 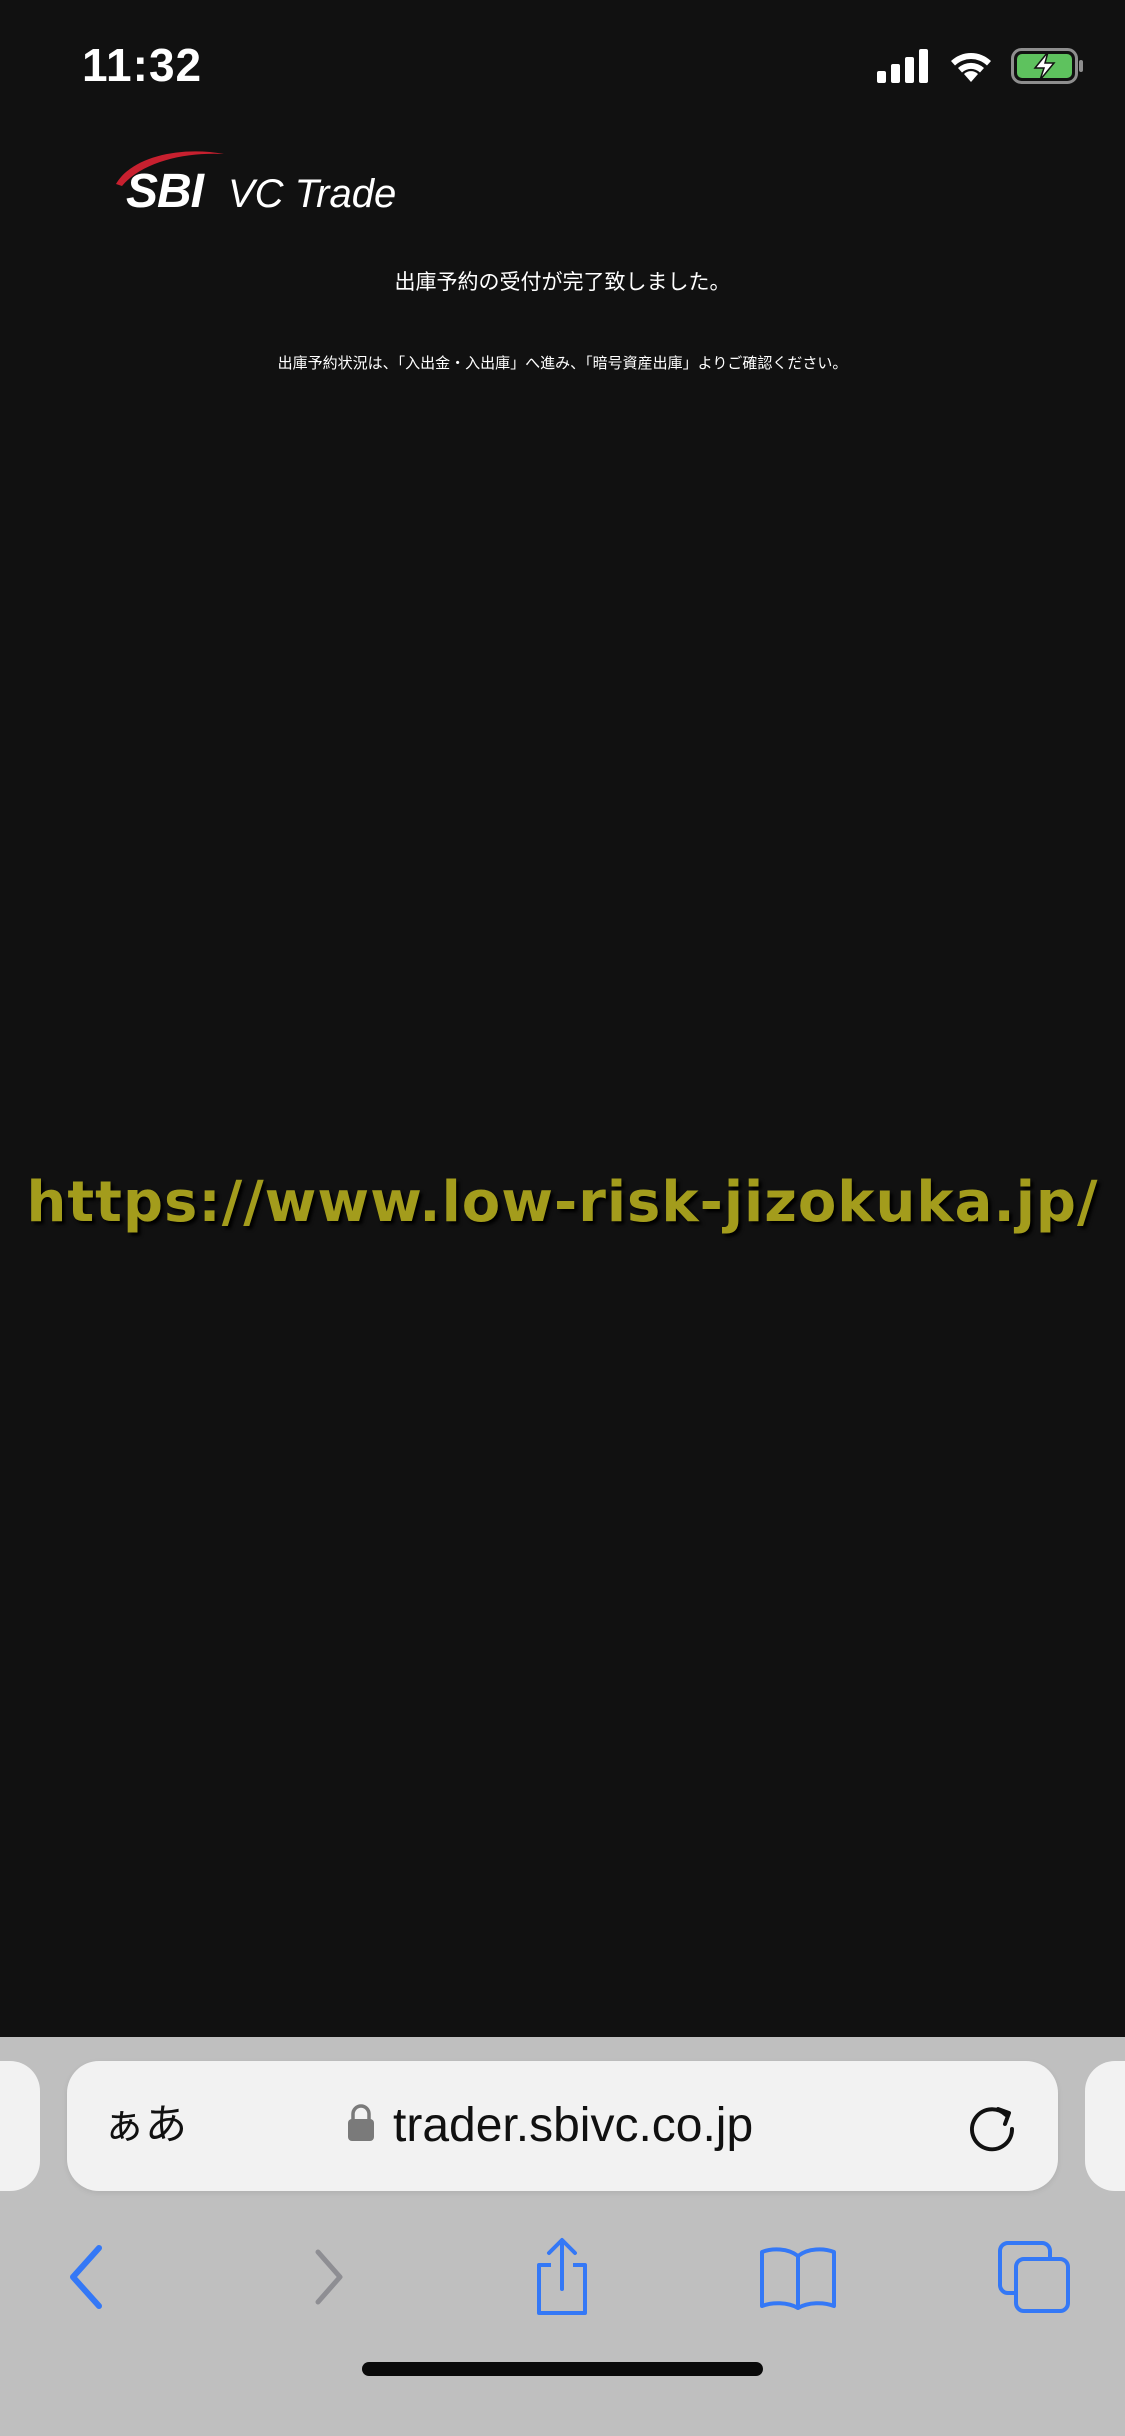 I want to click on tabs-icon, so click(x=1034, y=2277).